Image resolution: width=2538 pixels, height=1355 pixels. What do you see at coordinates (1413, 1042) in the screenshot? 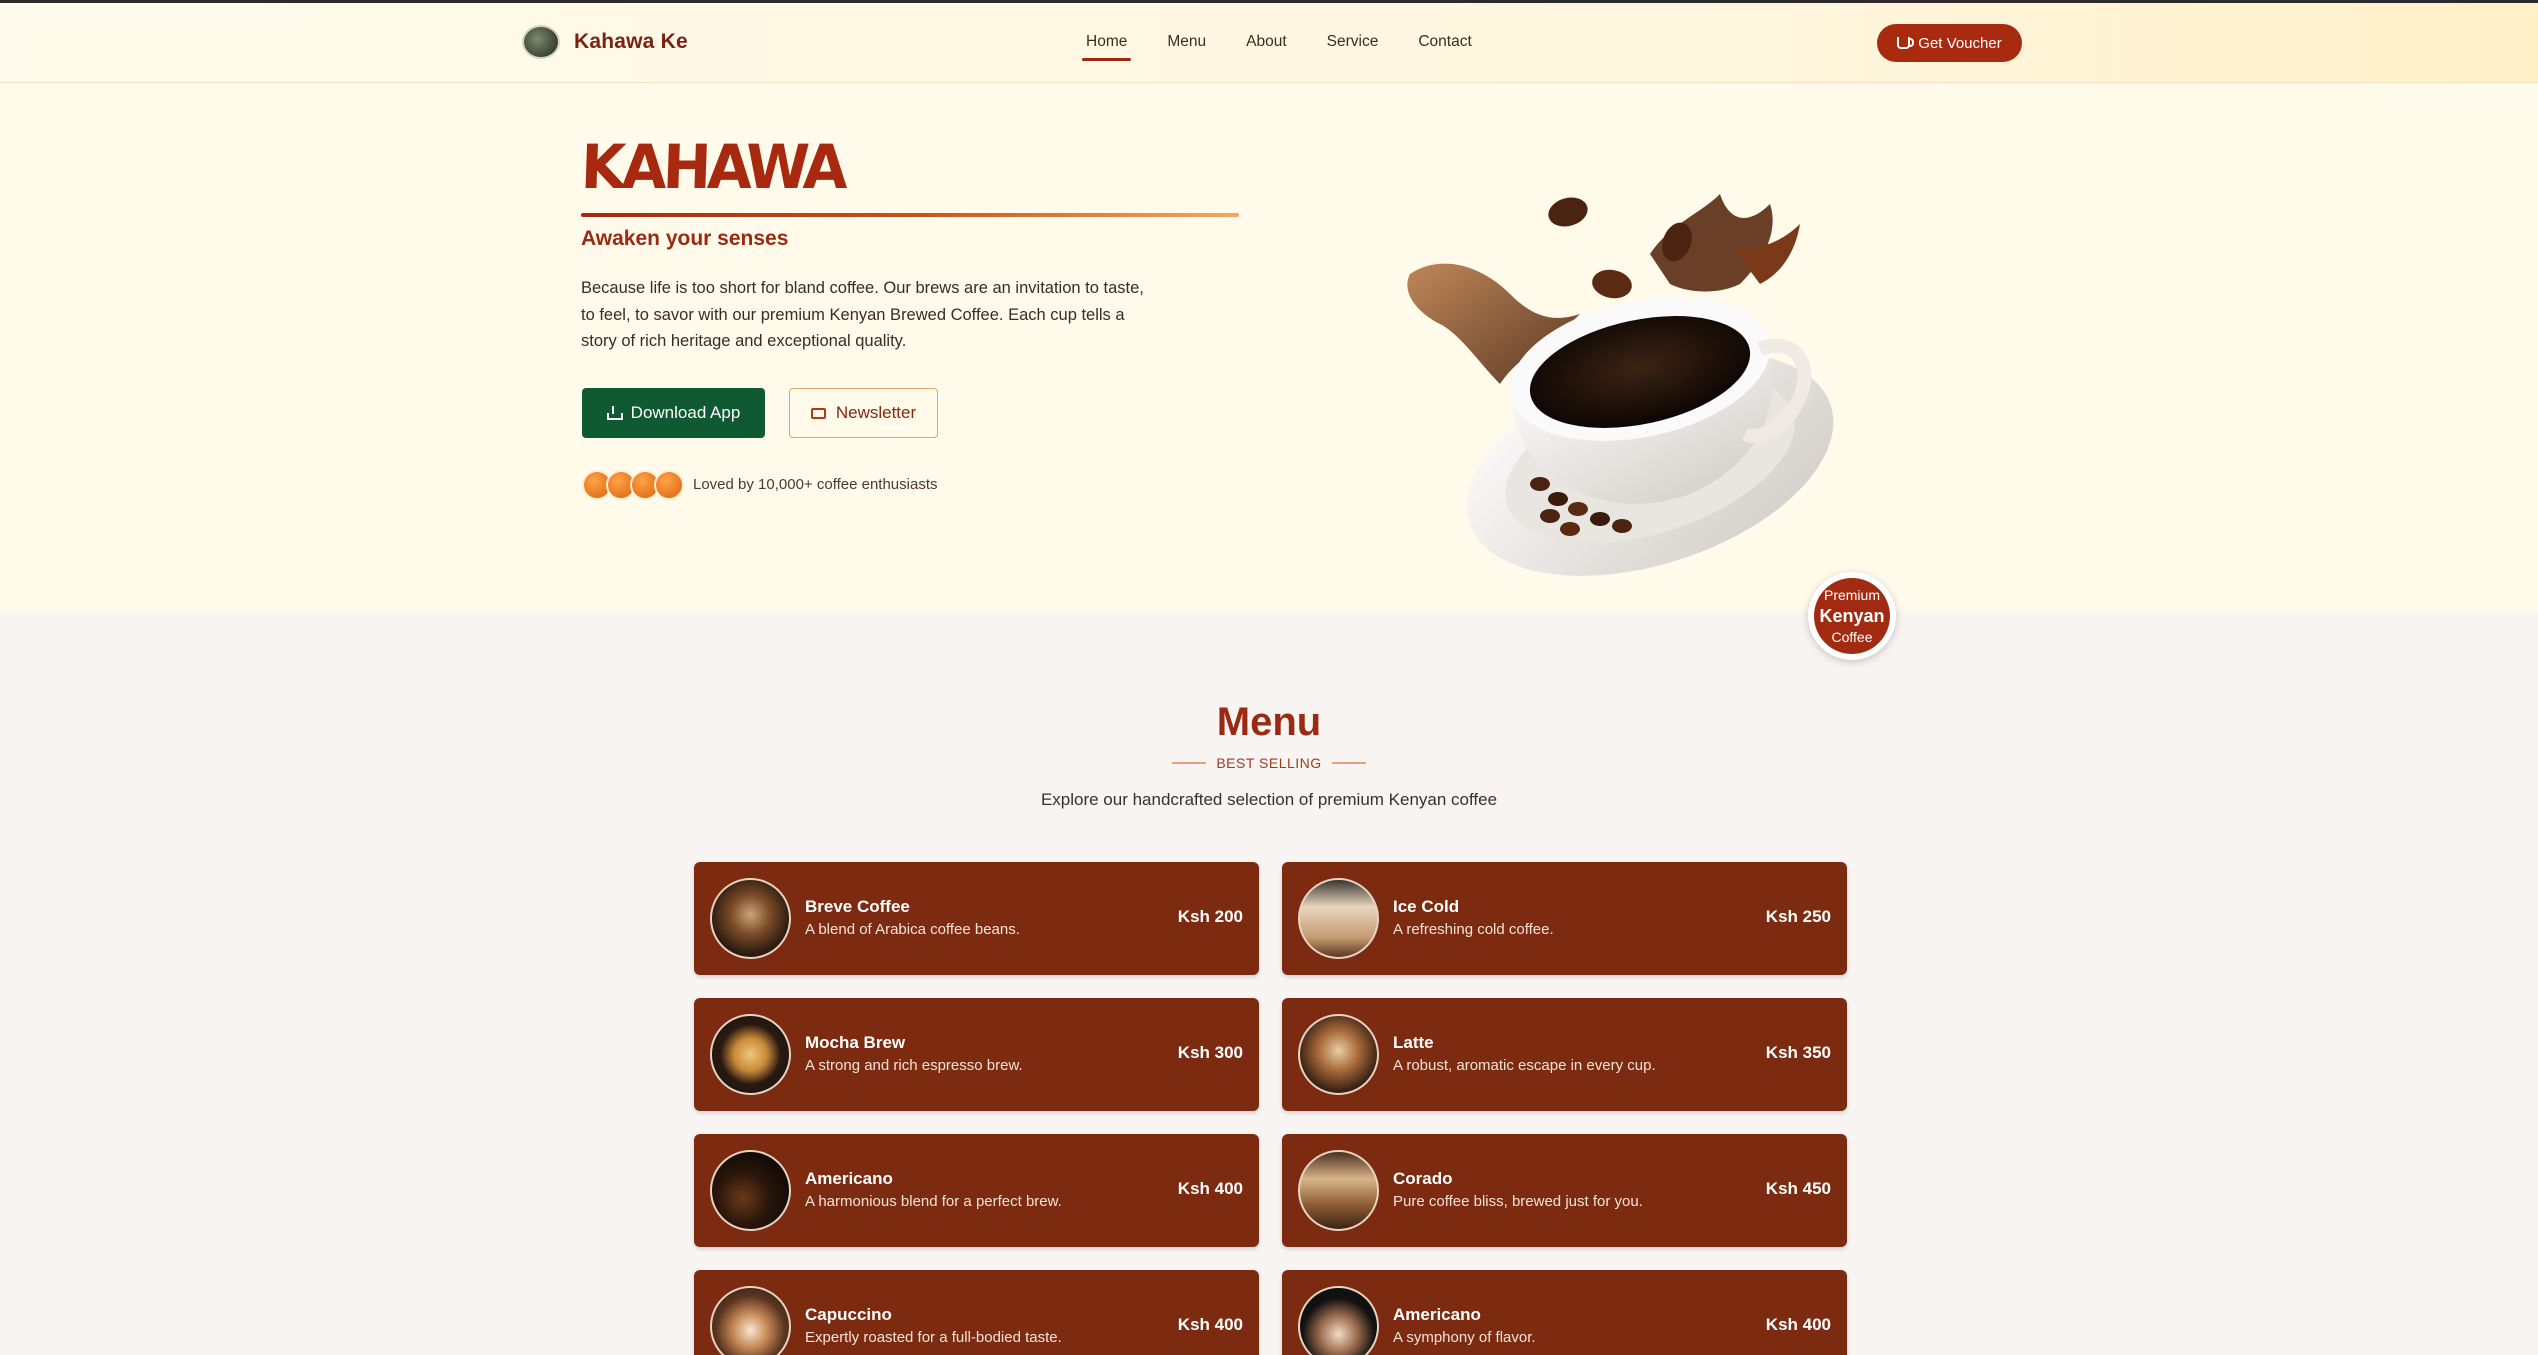
I see `menu-item-name: Latte` at bounding box center [1413, 1042].